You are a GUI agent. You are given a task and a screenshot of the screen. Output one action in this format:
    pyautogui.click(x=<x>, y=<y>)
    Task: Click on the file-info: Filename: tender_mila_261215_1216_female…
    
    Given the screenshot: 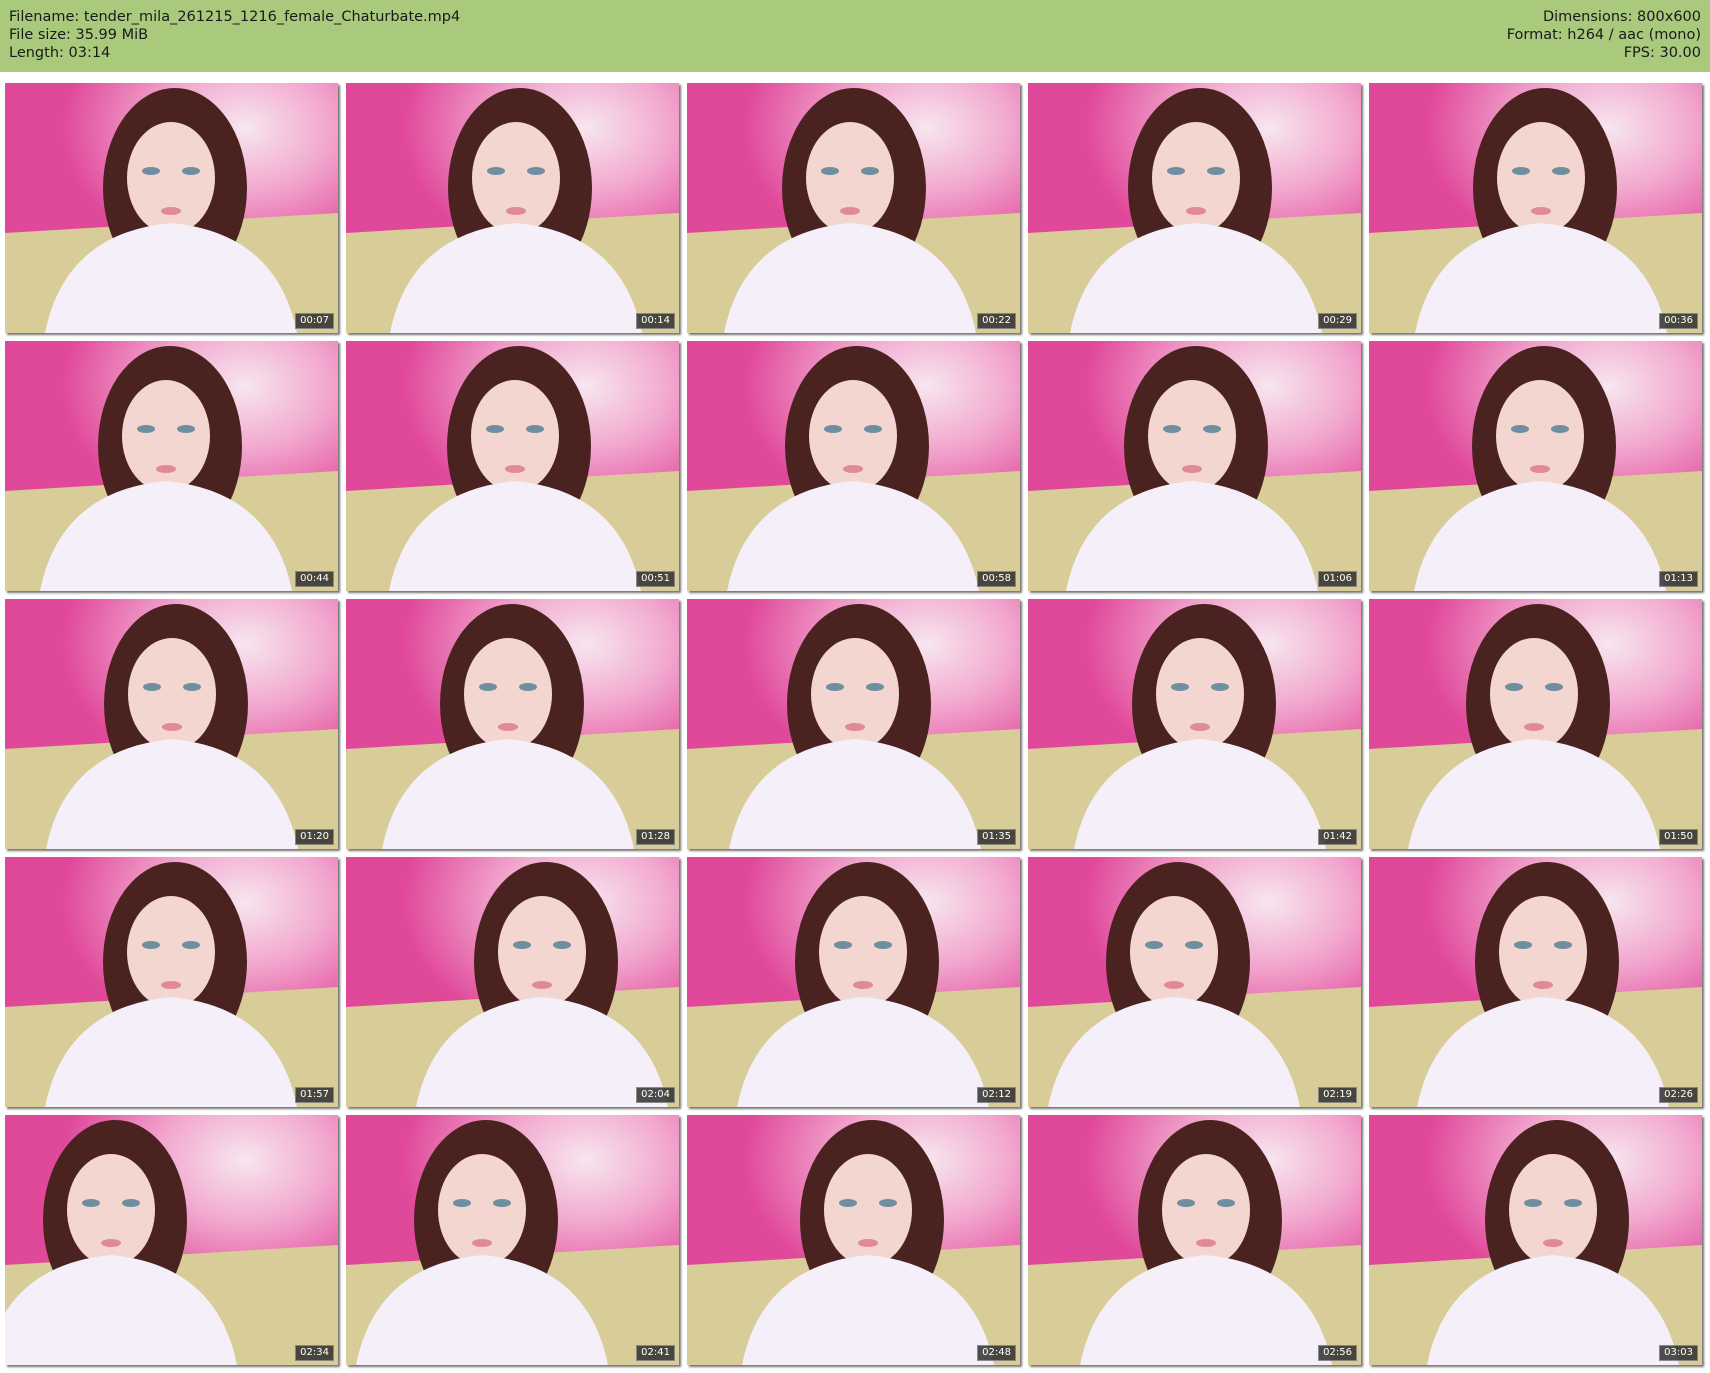 What is the action you would take?
    pyautogui.click(x=234, y=35)
    